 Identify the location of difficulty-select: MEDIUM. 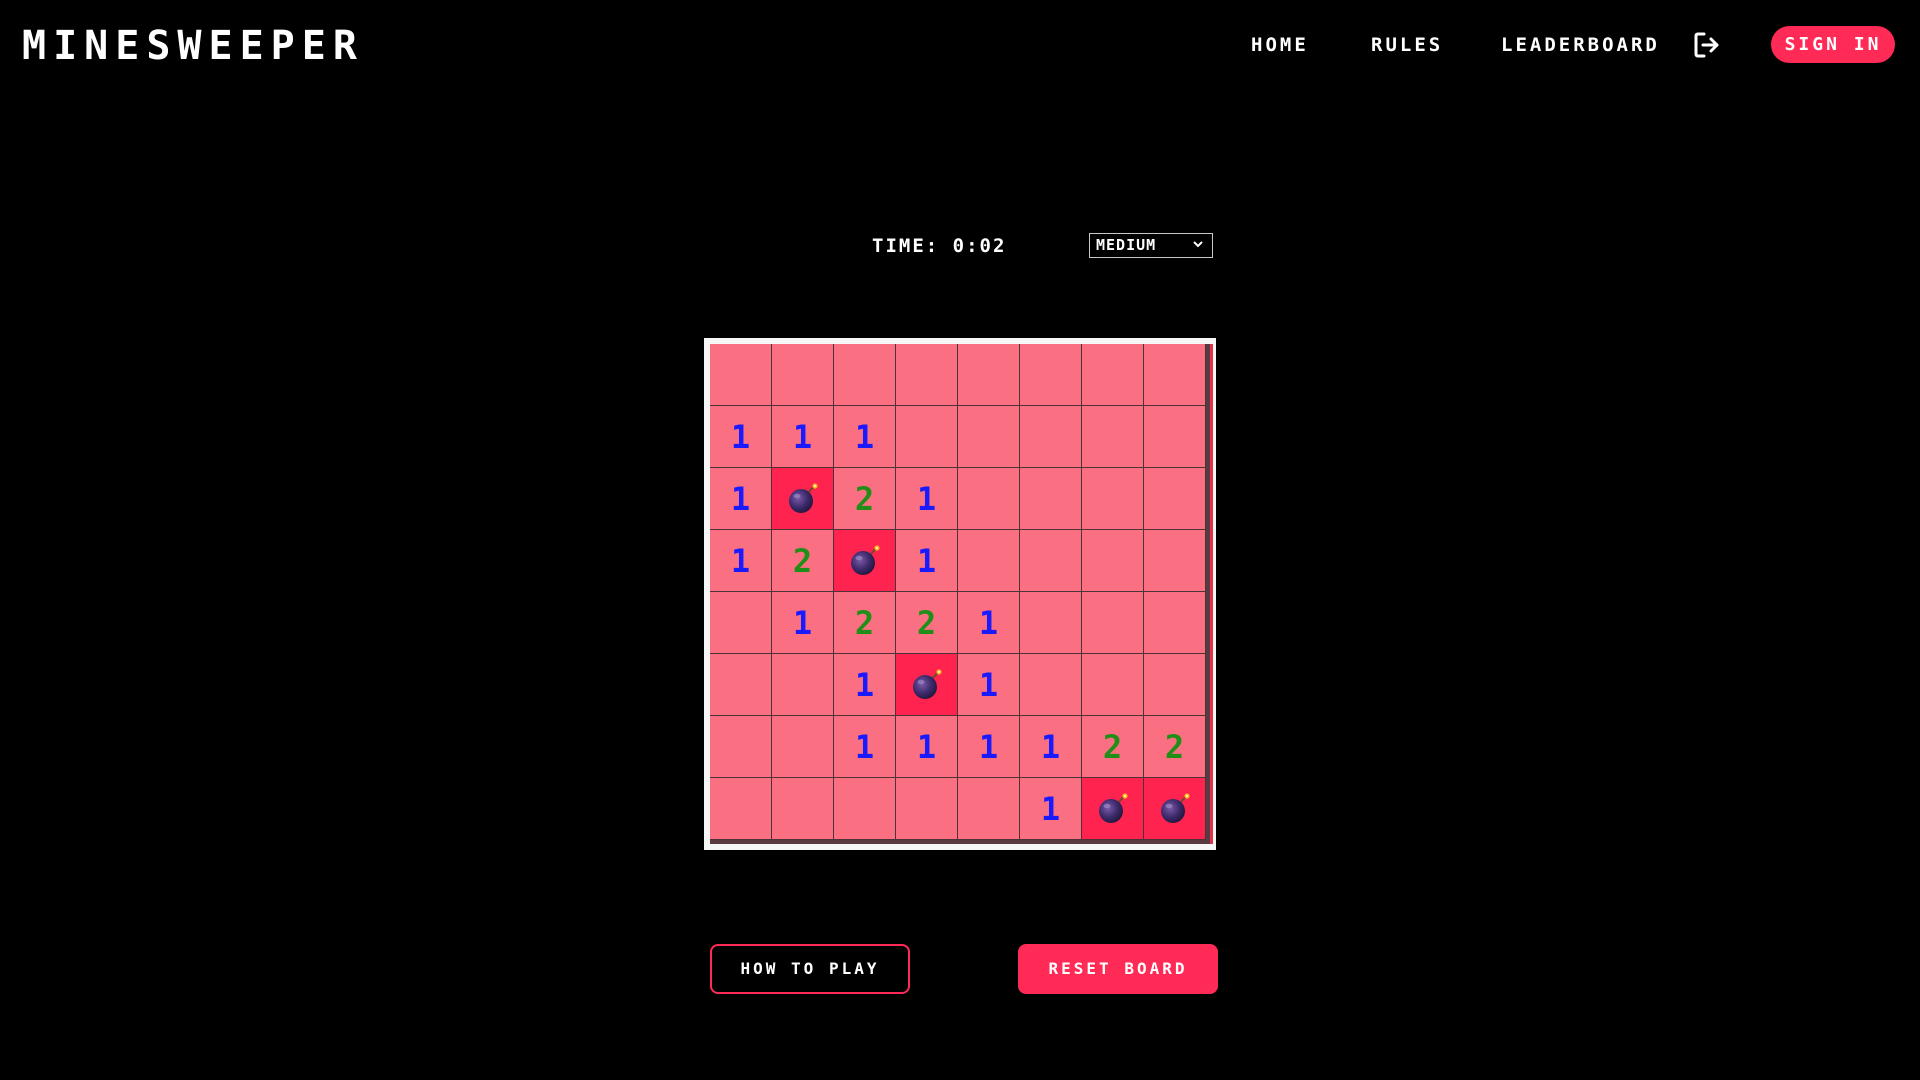
(1151, 245).